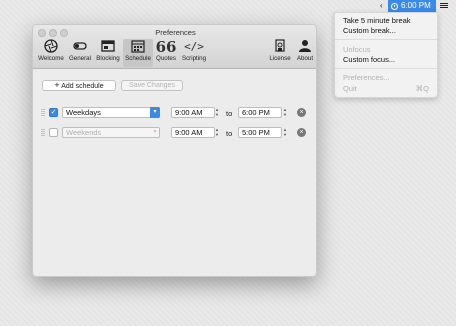 Image resolution: width=456 pixels, height=326 pixels. What do you see at coordinates (194, 46) in the screenshot?
I see `code-icon: </>` at bounding box center [194, 46].